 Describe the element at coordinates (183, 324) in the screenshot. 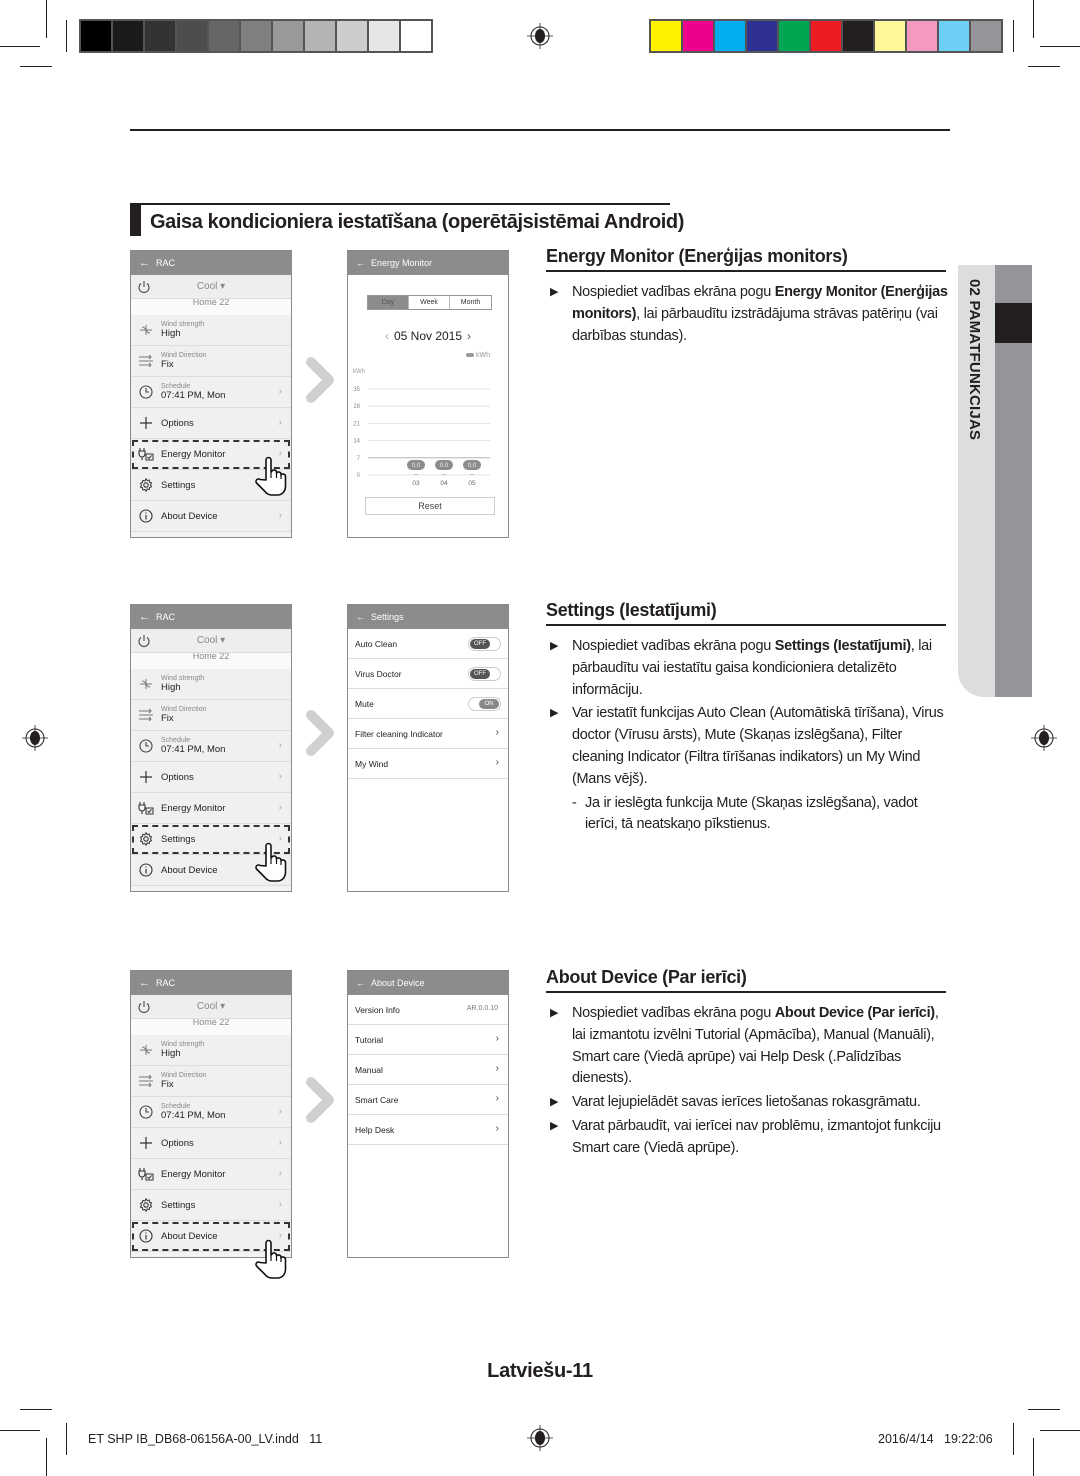

I see `menu-item-caption: Wind strength` at that location.